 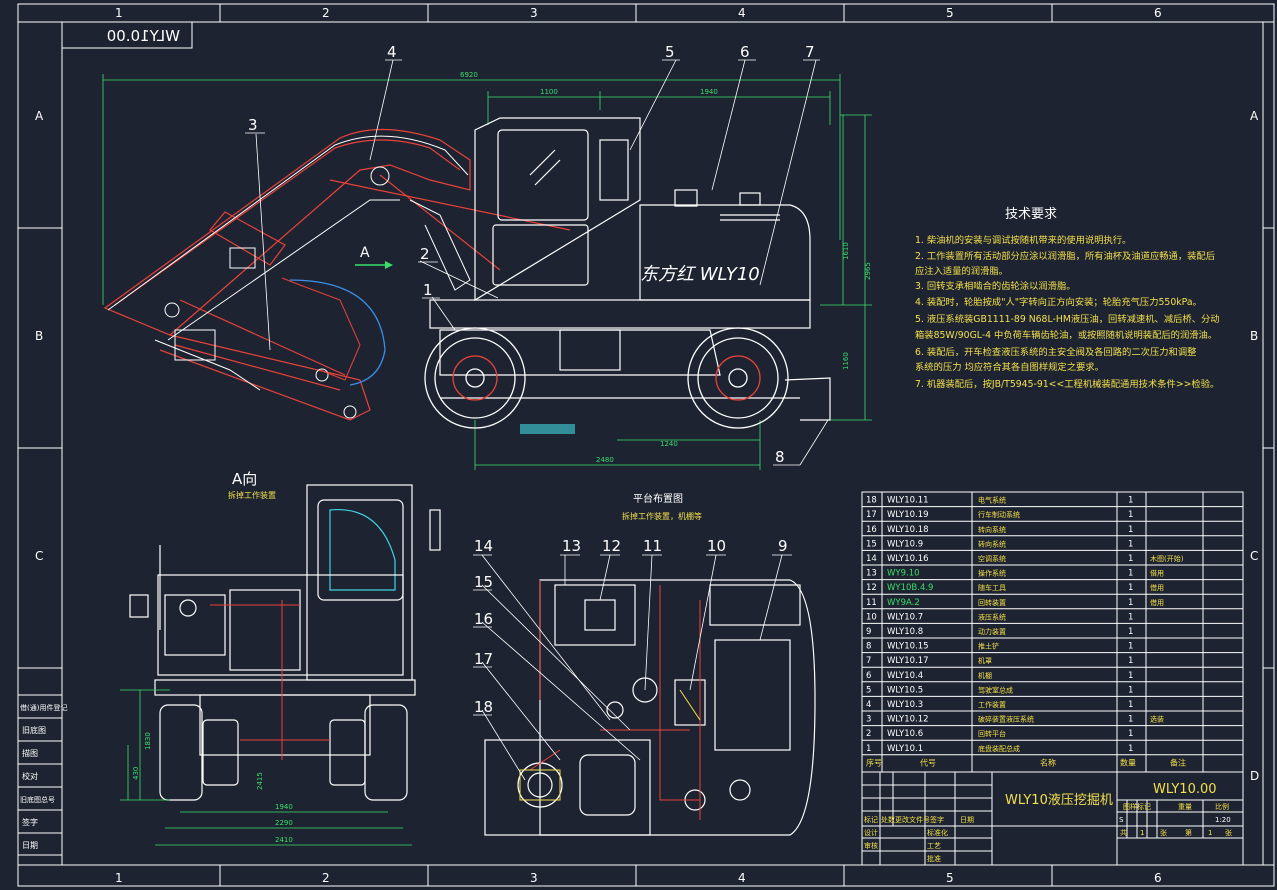 I want to click on tb-rev-label: 日期, so click(x=967, y=820).